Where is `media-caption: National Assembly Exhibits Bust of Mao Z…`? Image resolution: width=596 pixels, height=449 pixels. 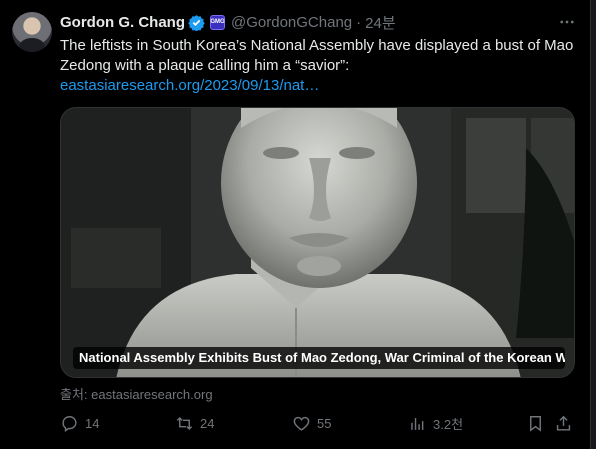 media-caption: National Assembly Exhibits Bust of Mao Z… is located at coordinates (319, 358).